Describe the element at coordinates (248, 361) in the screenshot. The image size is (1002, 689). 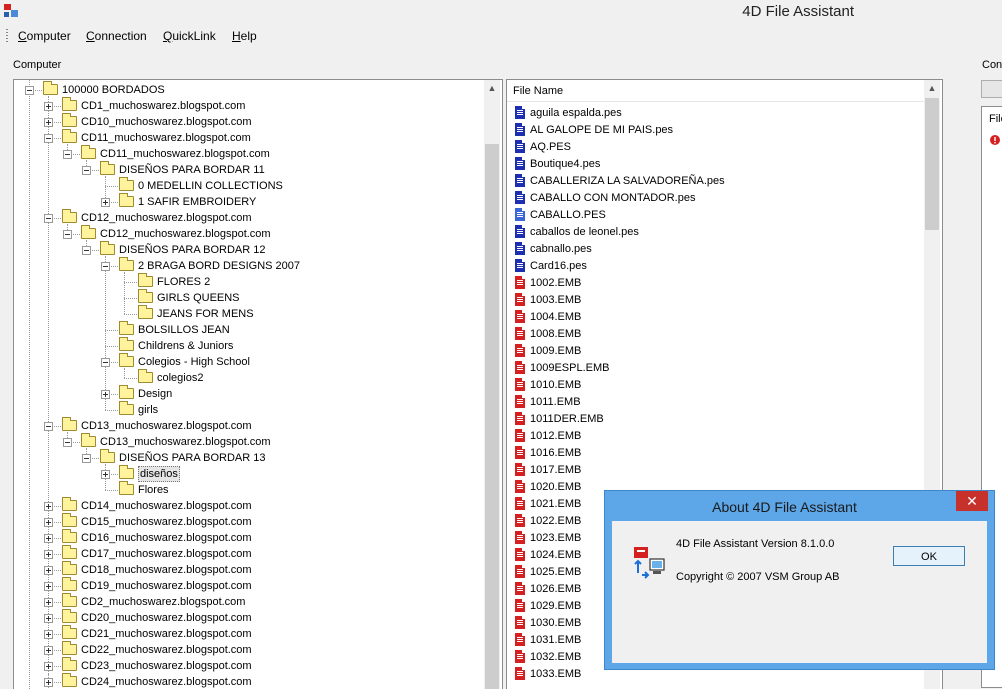
I see `tree-node: Colegios - High School` at that location.